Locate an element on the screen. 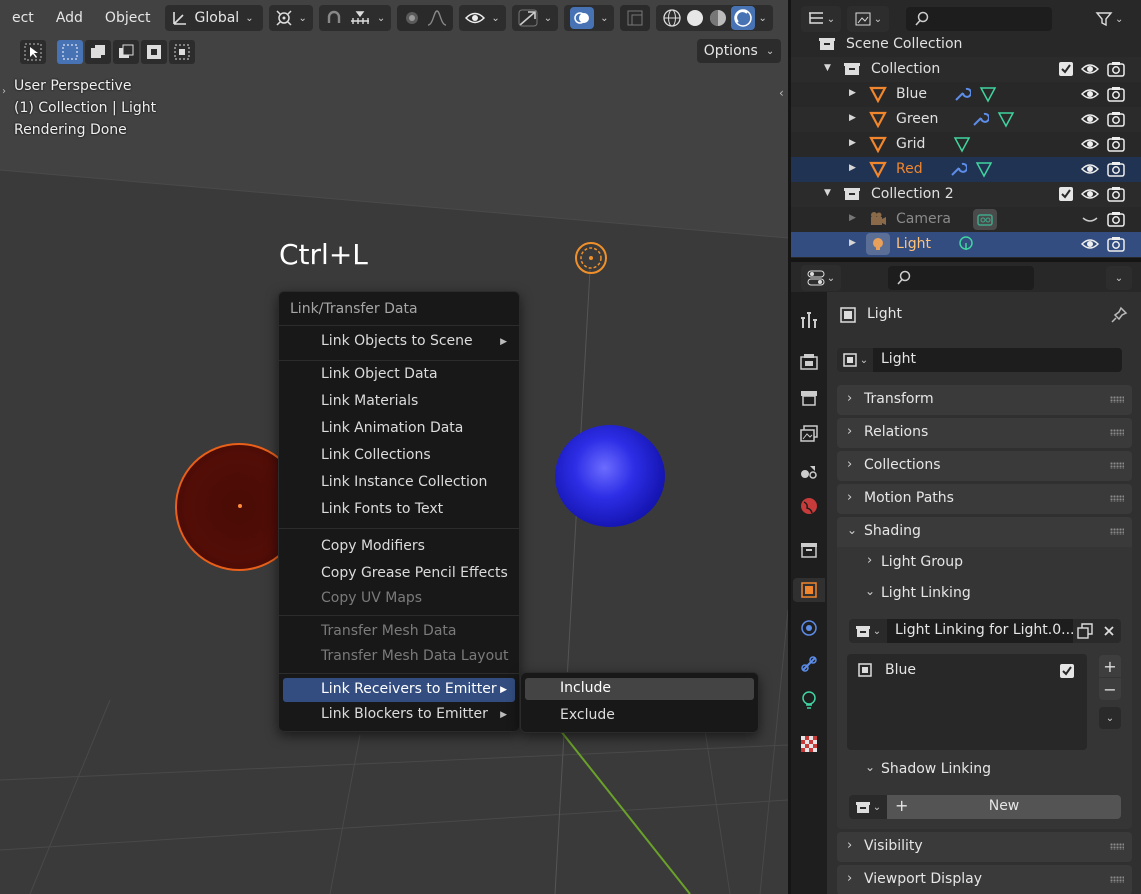  unlink-collection-button is located at coordinates (1109, 631).